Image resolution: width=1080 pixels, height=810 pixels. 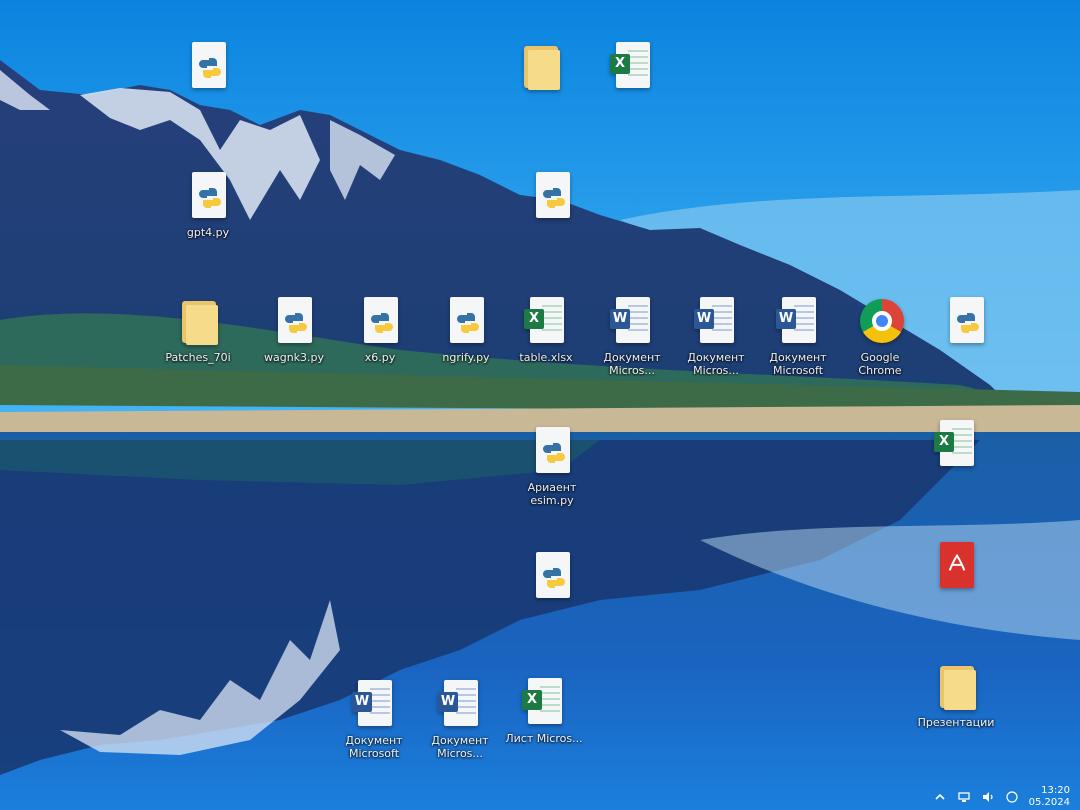 I want to click on desktop-icon-label: Patches_70i, so click(x=198, y=357).